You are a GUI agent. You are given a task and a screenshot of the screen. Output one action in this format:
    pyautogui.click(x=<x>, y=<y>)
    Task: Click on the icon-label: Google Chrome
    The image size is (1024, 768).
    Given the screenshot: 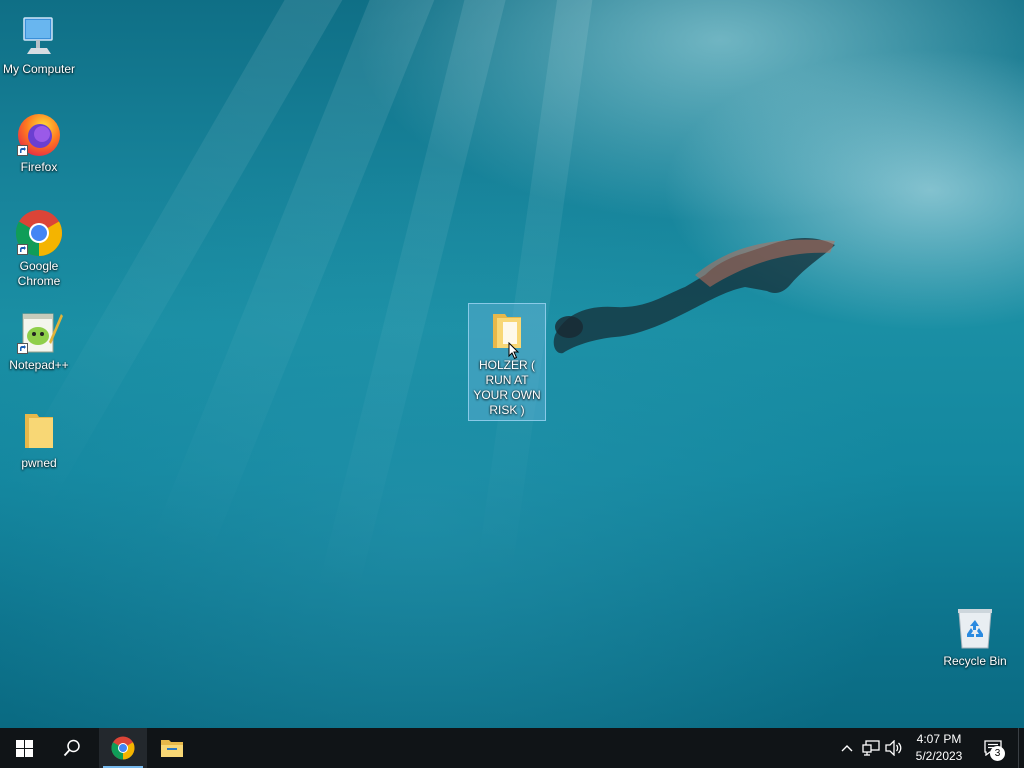 What is the action you would take?
    pyautogui.click(x=39, y=273)
    